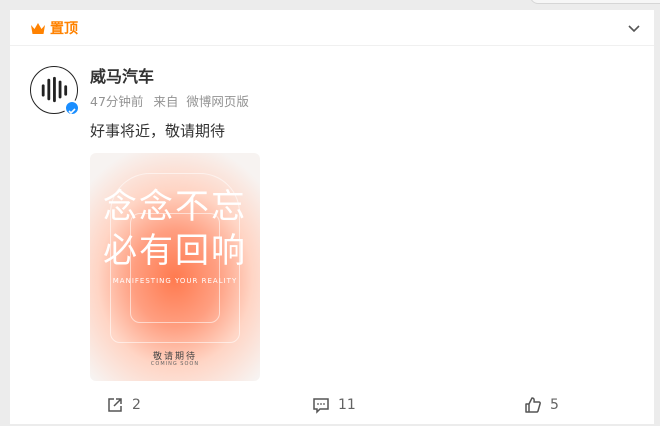  I want to click on verified-badge-icon, so click(72, 108).